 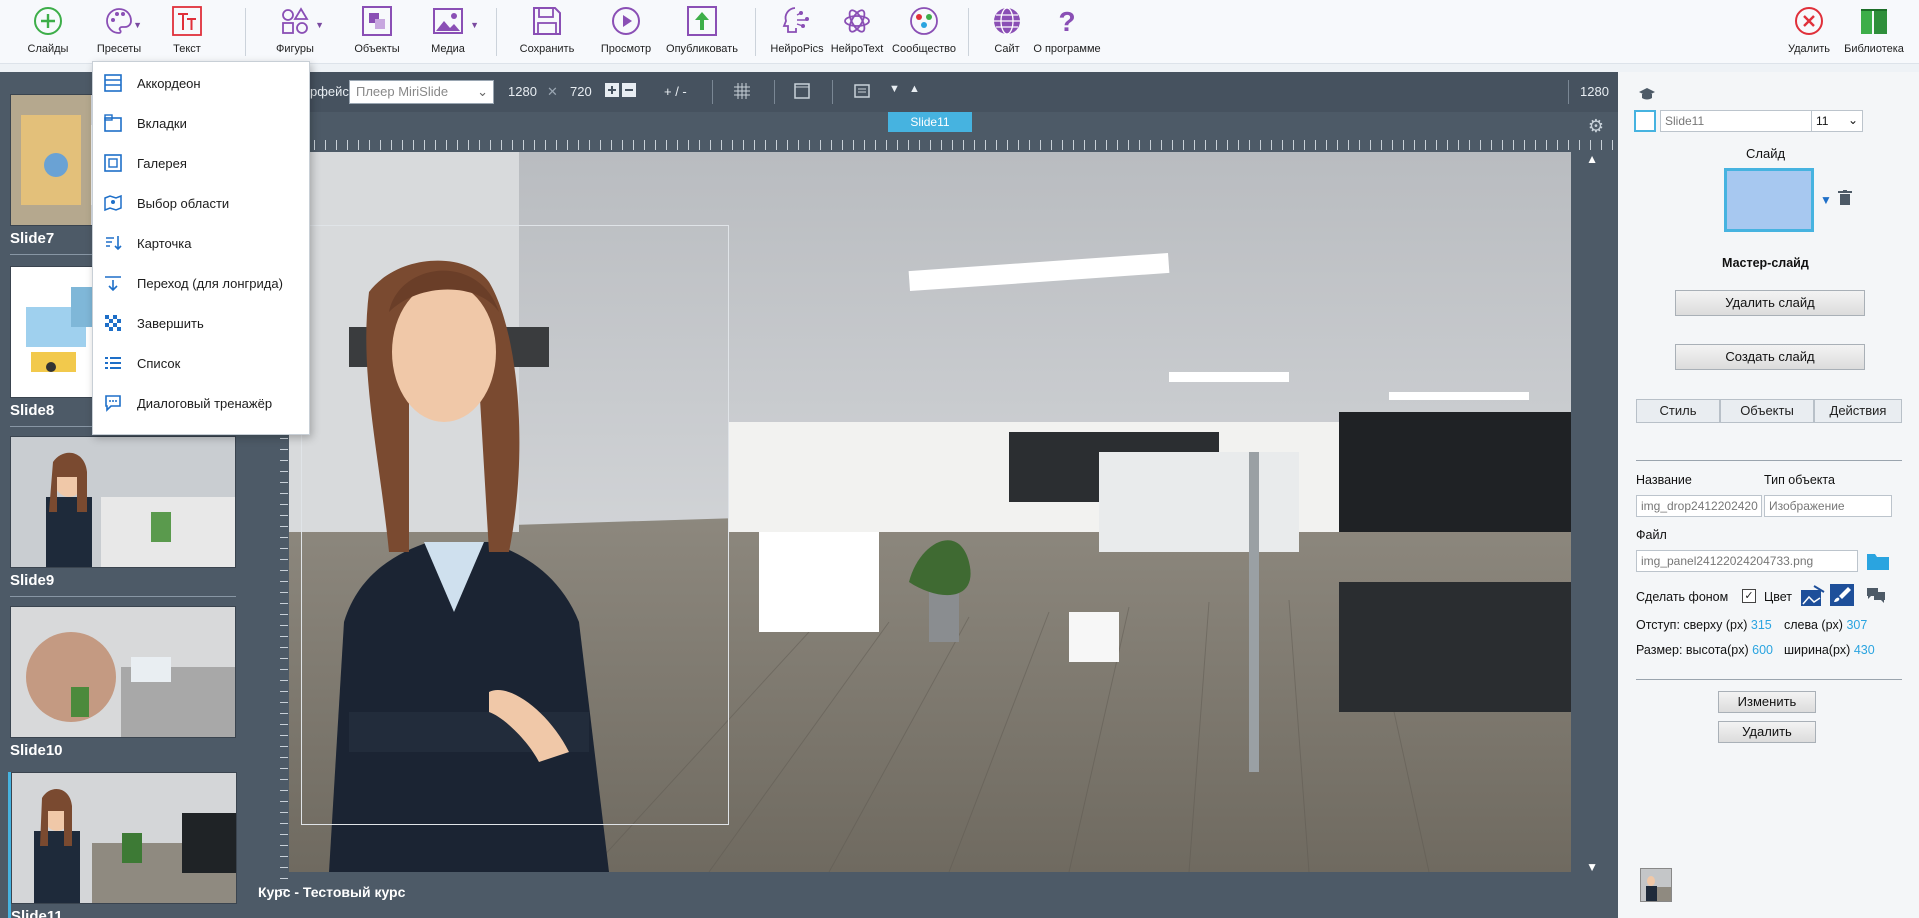 What do you see at coordinates (201, 283) in the screenshot?
I see `preset-transition: Переход (для лонгрида)` at bounding box center [201, 283].